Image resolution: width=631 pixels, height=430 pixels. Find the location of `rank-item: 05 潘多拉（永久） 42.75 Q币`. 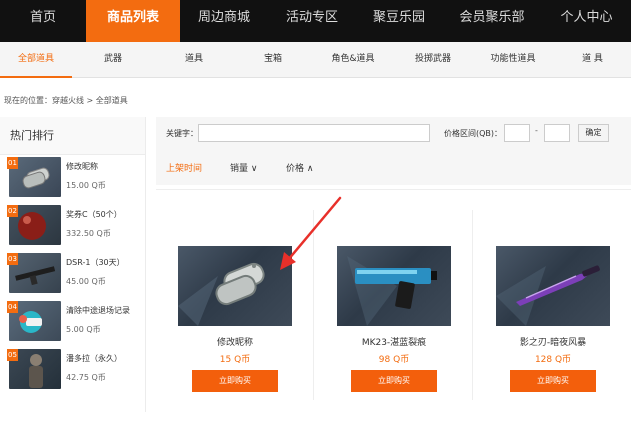

rank-item: 05 潘多拉（永久） 42.75 Q币 is located at coordinates (73, 370).